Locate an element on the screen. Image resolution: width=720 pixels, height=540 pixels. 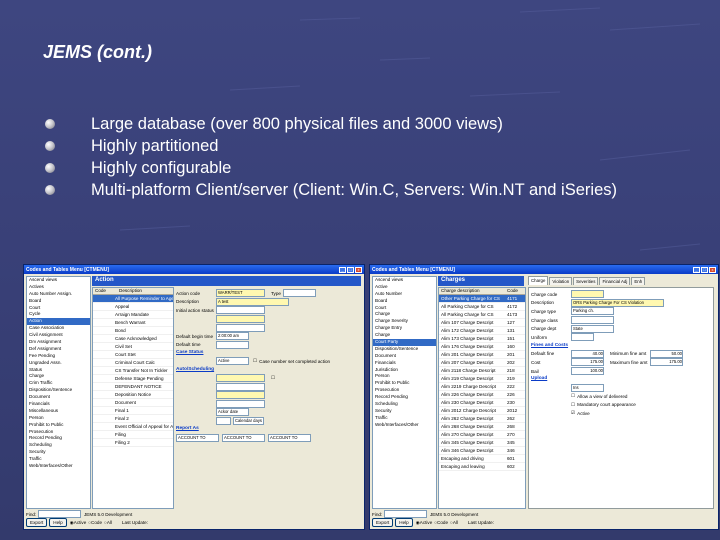
upload-select: Ins is located at coordinates (587, 387).